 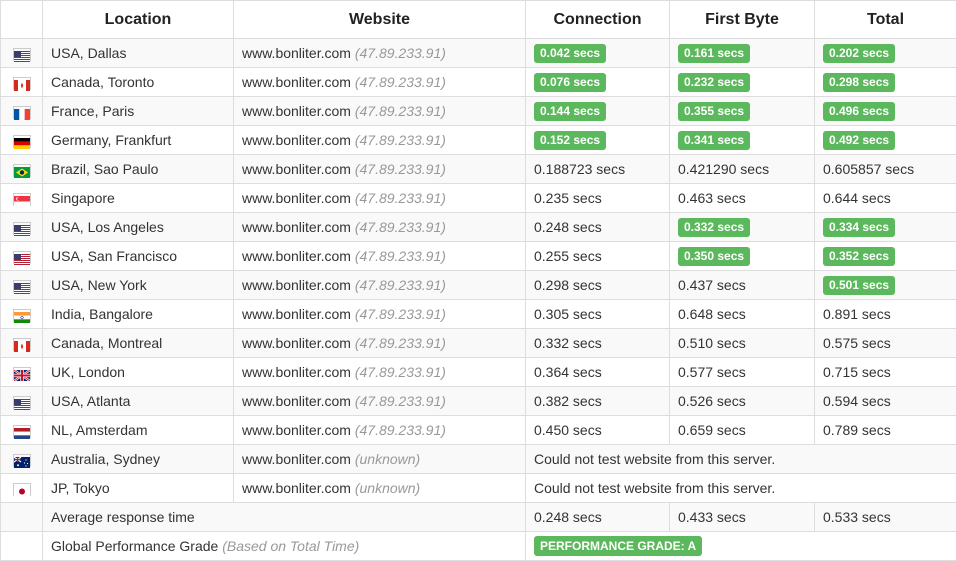 I want to click on total-time-cell: 0.492 secs, so click(x=885, y=140).